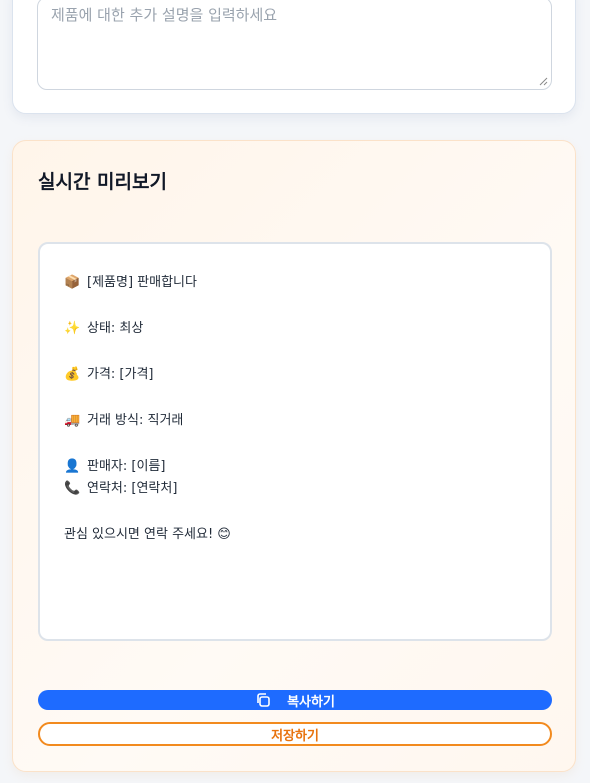 The height and width of the screenshot is (783, 590). Describe the element at coordinates (142, 282) in the screenshot. I see `preview-line-text: [제품명] 판매합니다` at that location.